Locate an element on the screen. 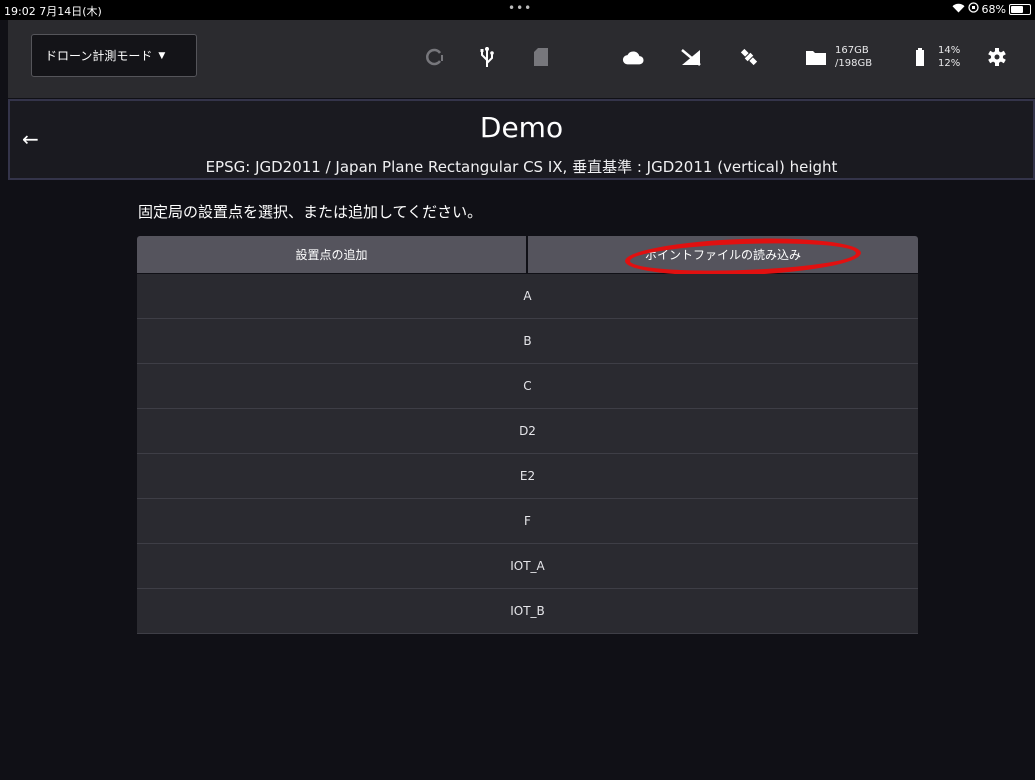 This screenshot has height=780, width=1035. mode-dropdown-label: ドローン計測モード is located at coordinates (99, 56).